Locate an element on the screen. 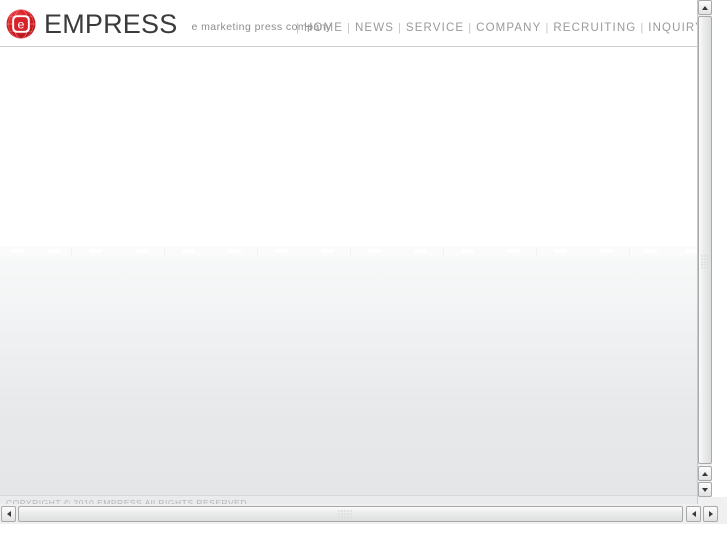 The width and height of the screenshot is (727, 545). empress-globe-logo-icon: e is located at coordinates (21, 24).